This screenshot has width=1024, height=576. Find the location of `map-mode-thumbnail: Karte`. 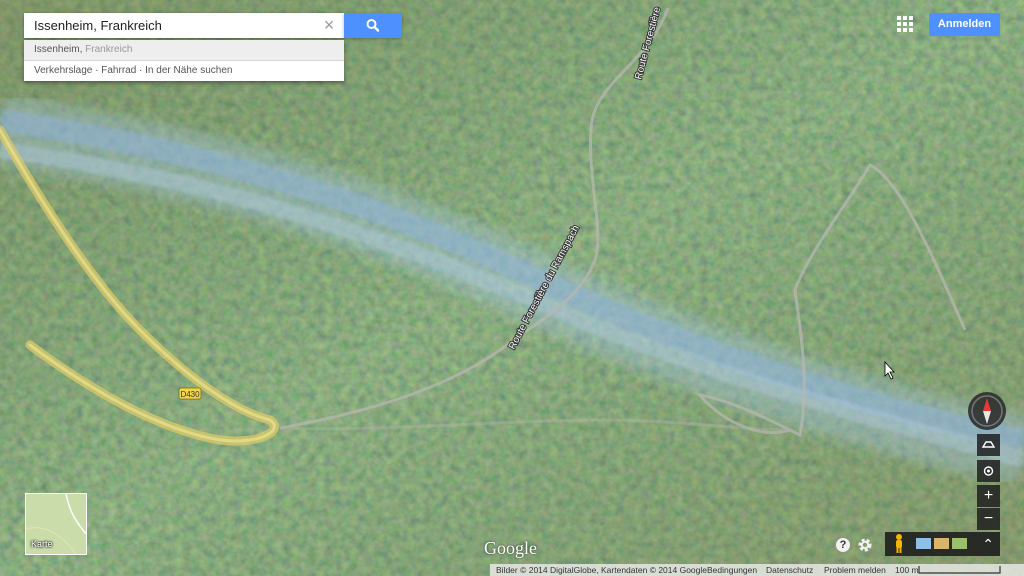

map-mode-thumbnail: Karte is located at coordinates (56, 524).